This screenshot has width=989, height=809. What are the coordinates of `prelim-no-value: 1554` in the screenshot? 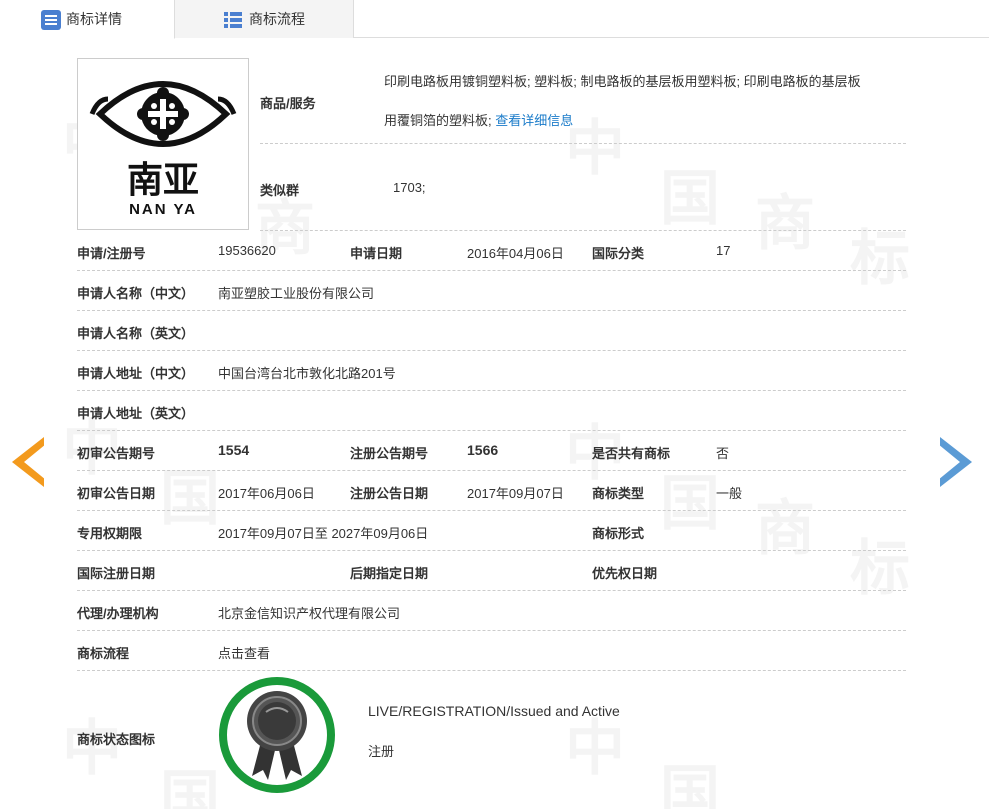 It's located at (234, 450).